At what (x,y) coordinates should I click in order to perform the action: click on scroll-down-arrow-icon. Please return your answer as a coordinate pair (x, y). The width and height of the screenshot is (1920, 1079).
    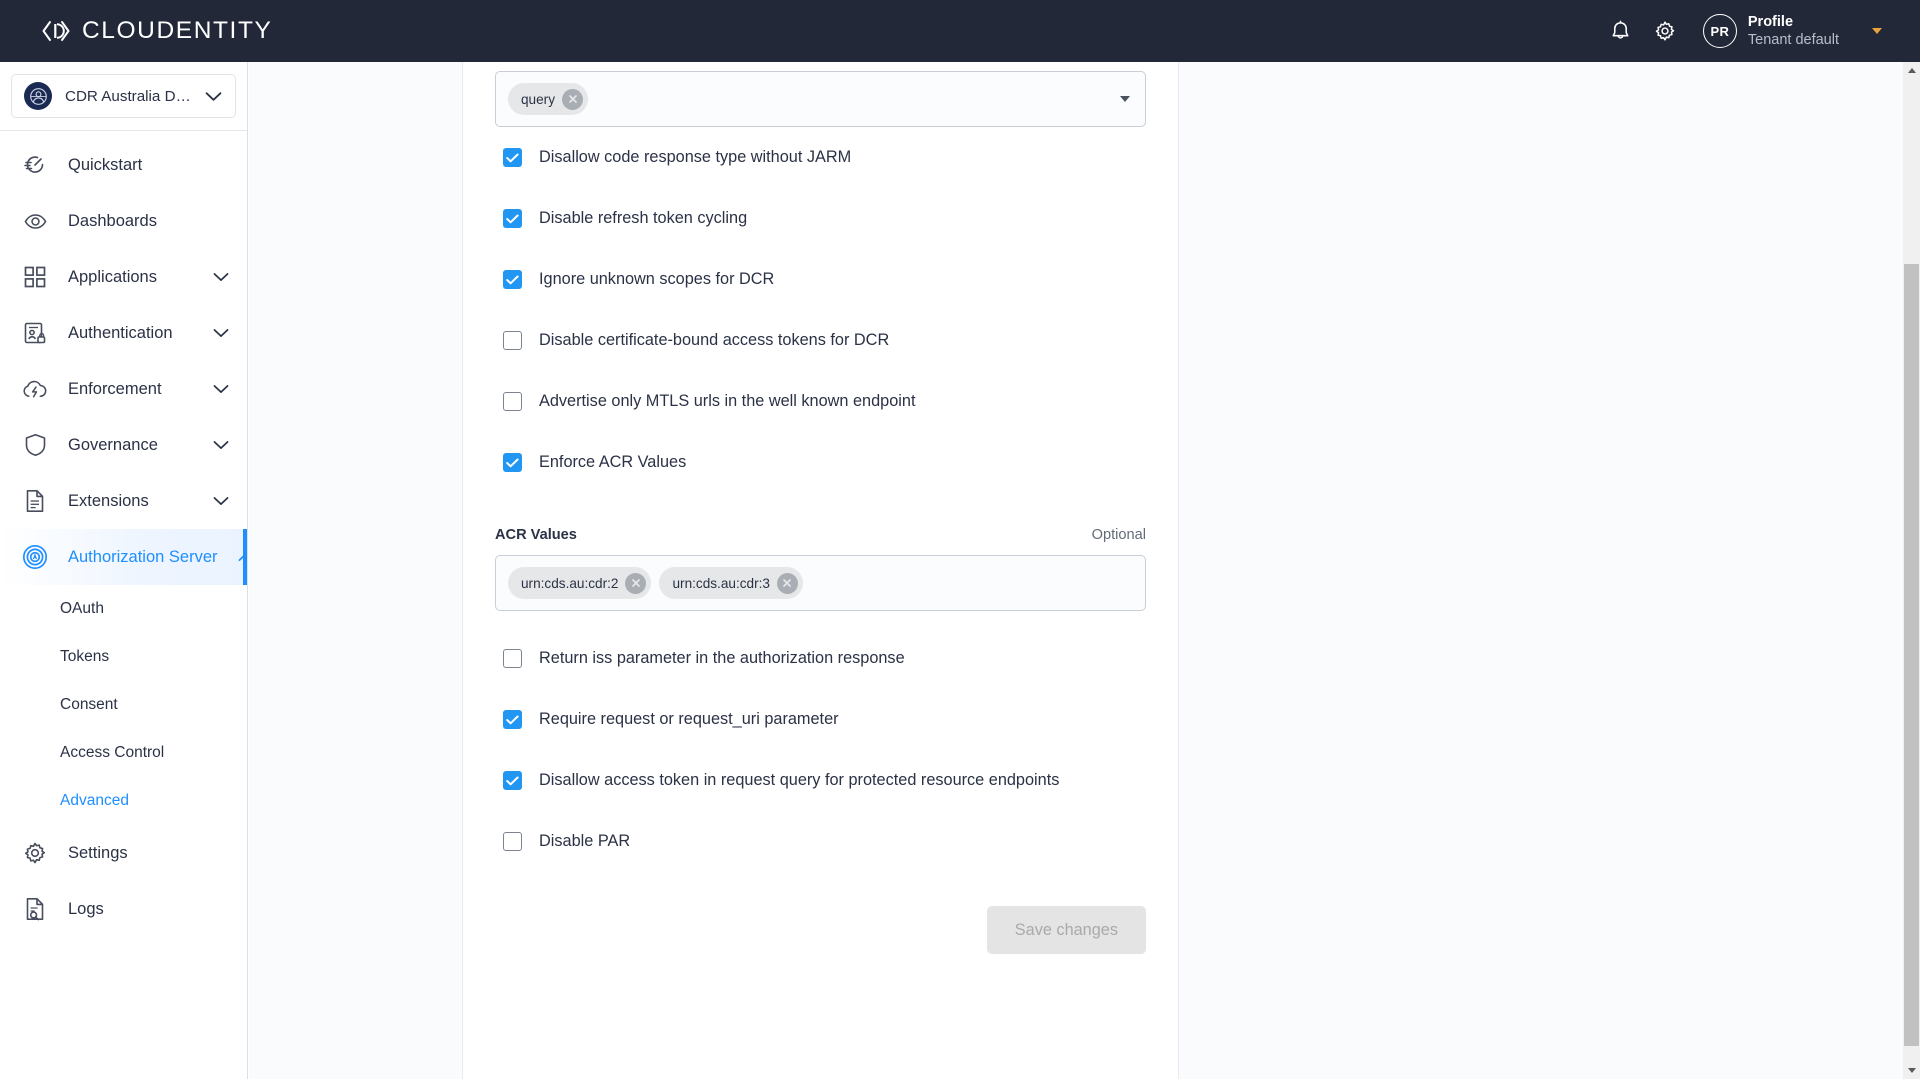
    Looking at the image, I should click on (1911, 1070).